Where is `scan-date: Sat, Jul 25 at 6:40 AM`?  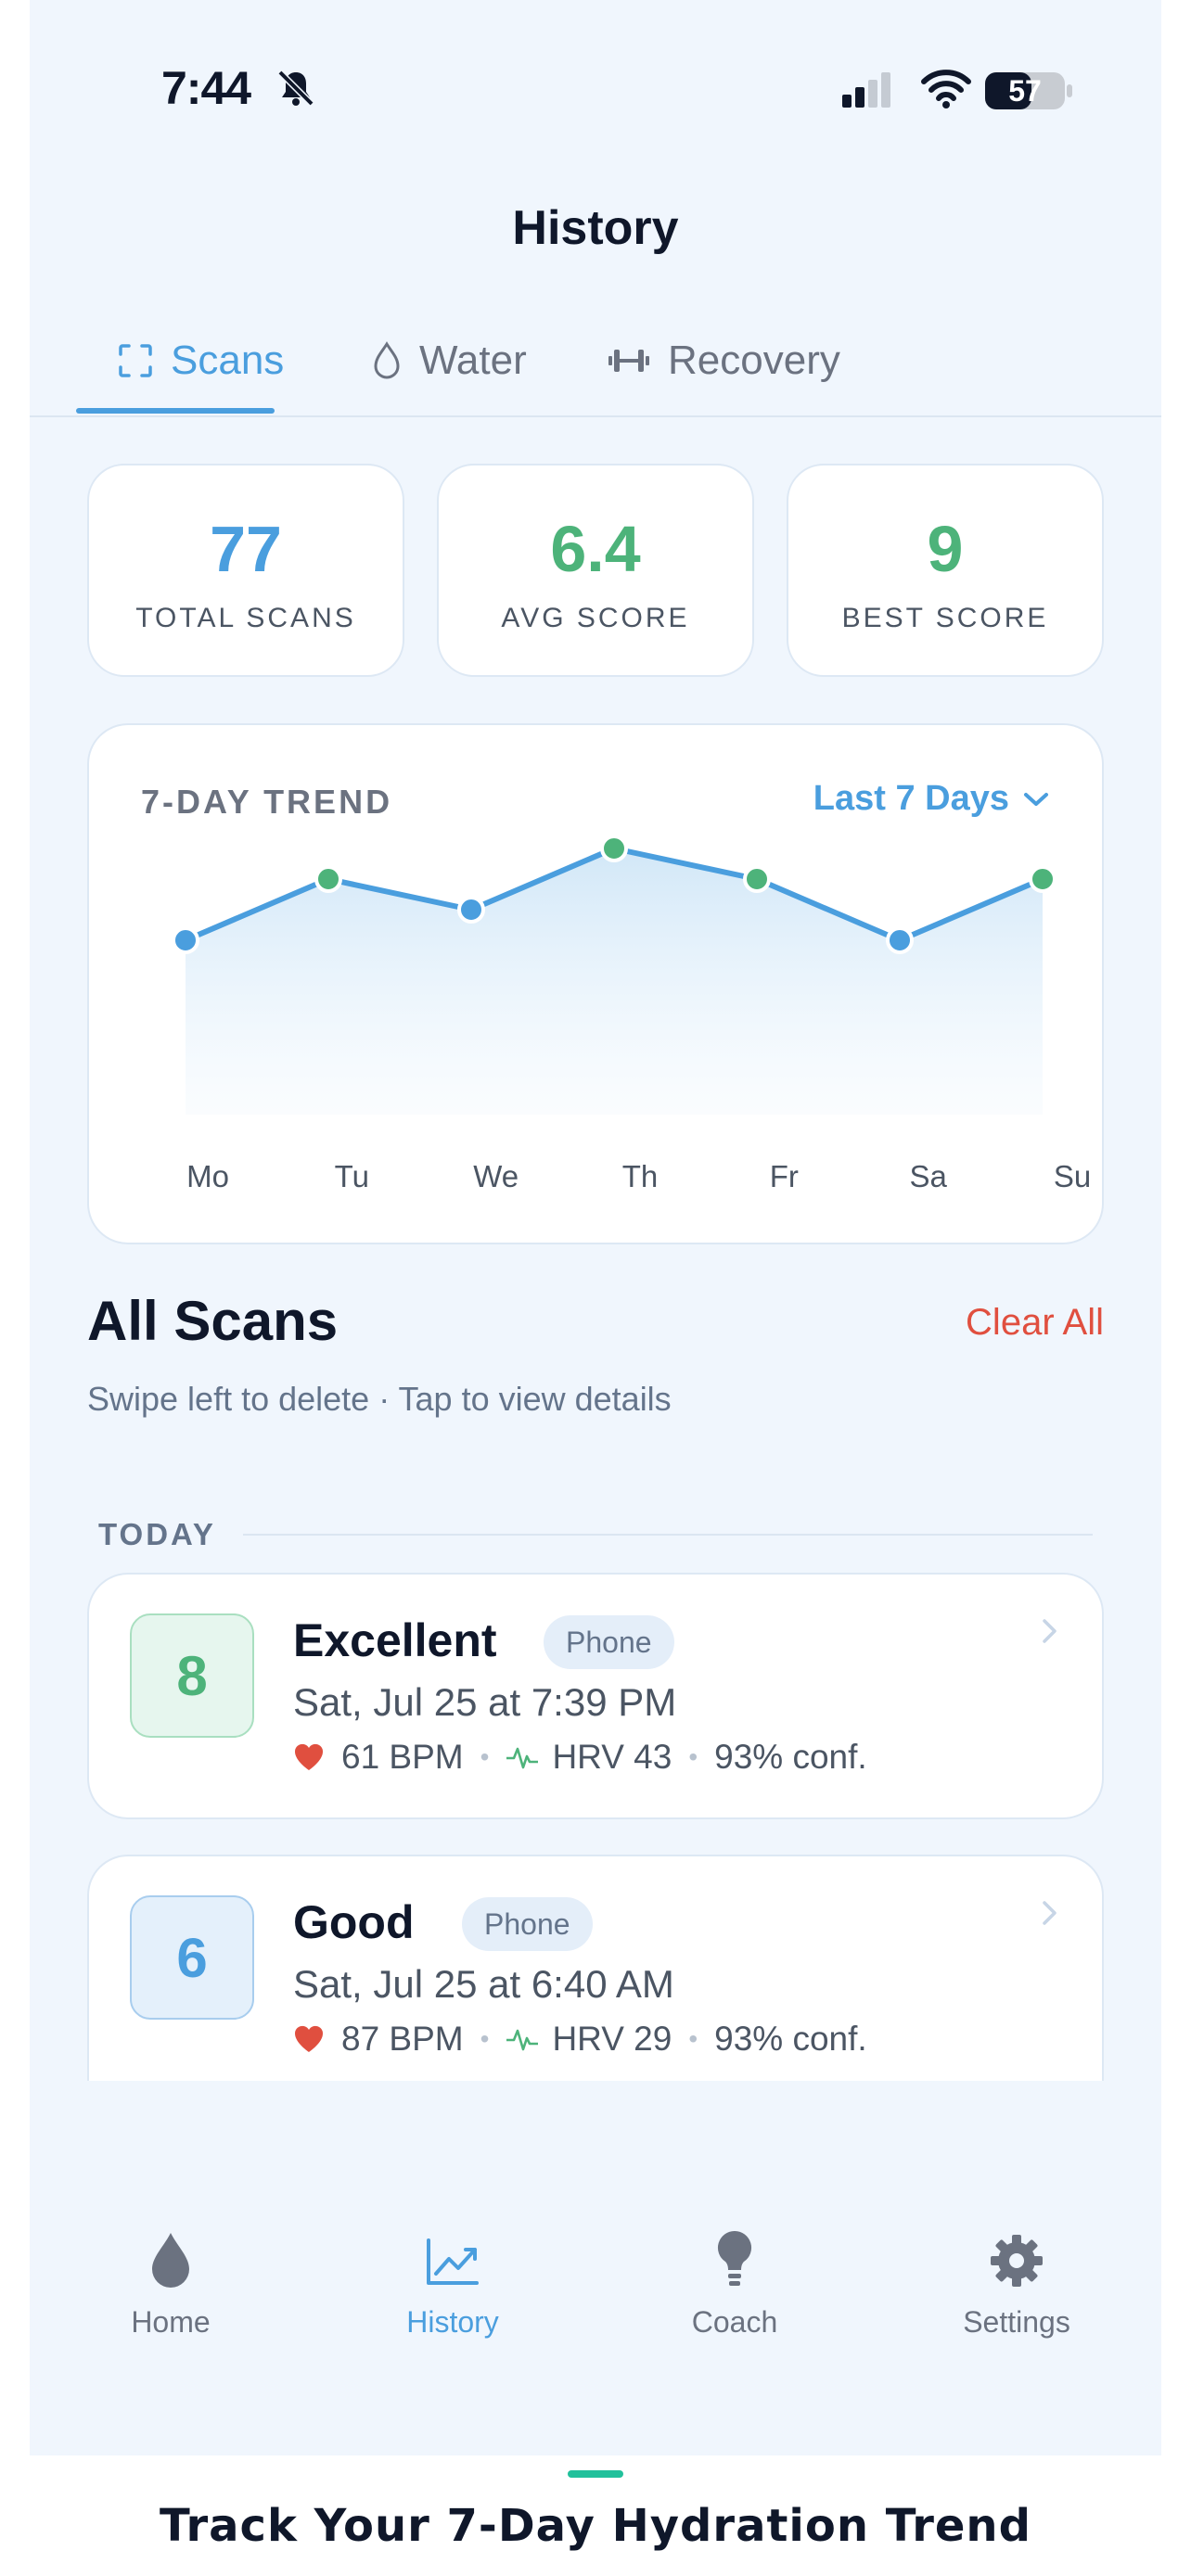
scan-date: Sat, Jul 25 at 6:40 AM is located at coordinates (484, 1984).